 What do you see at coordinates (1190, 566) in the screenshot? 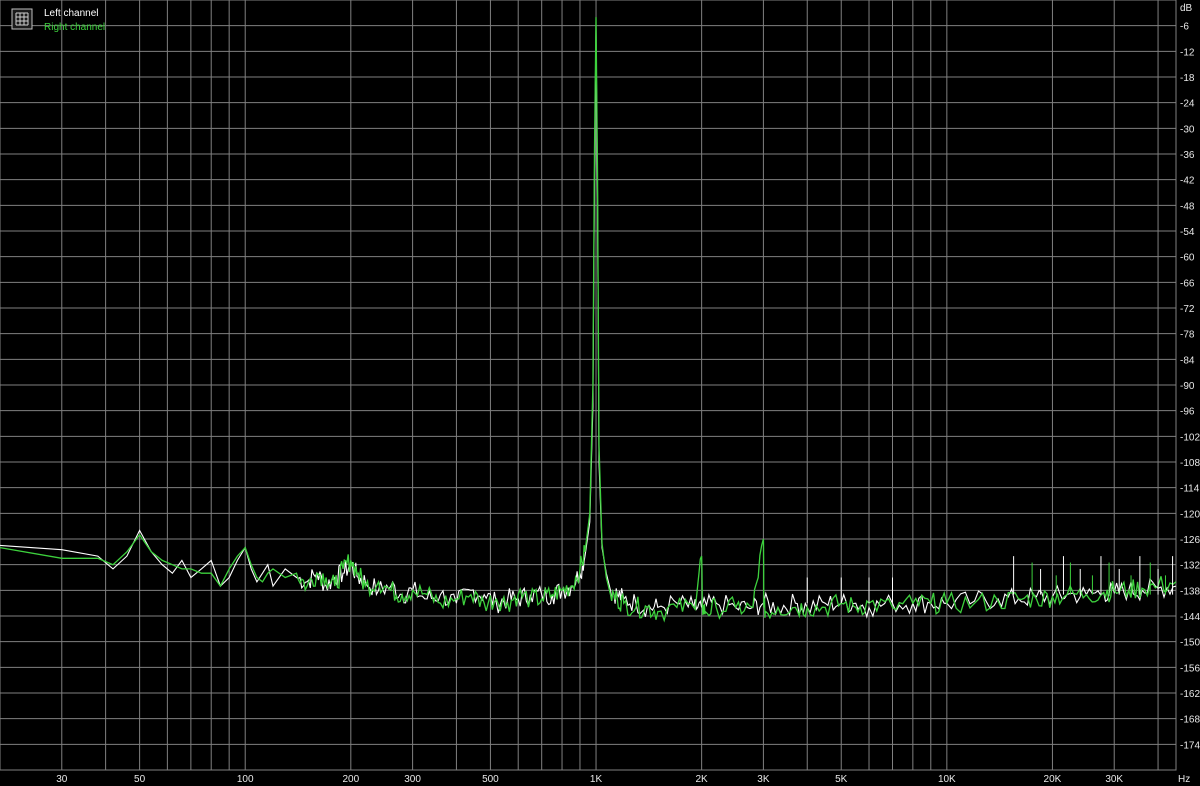
I see `y-tick-label: -132` at bounding box center [1190, 566].